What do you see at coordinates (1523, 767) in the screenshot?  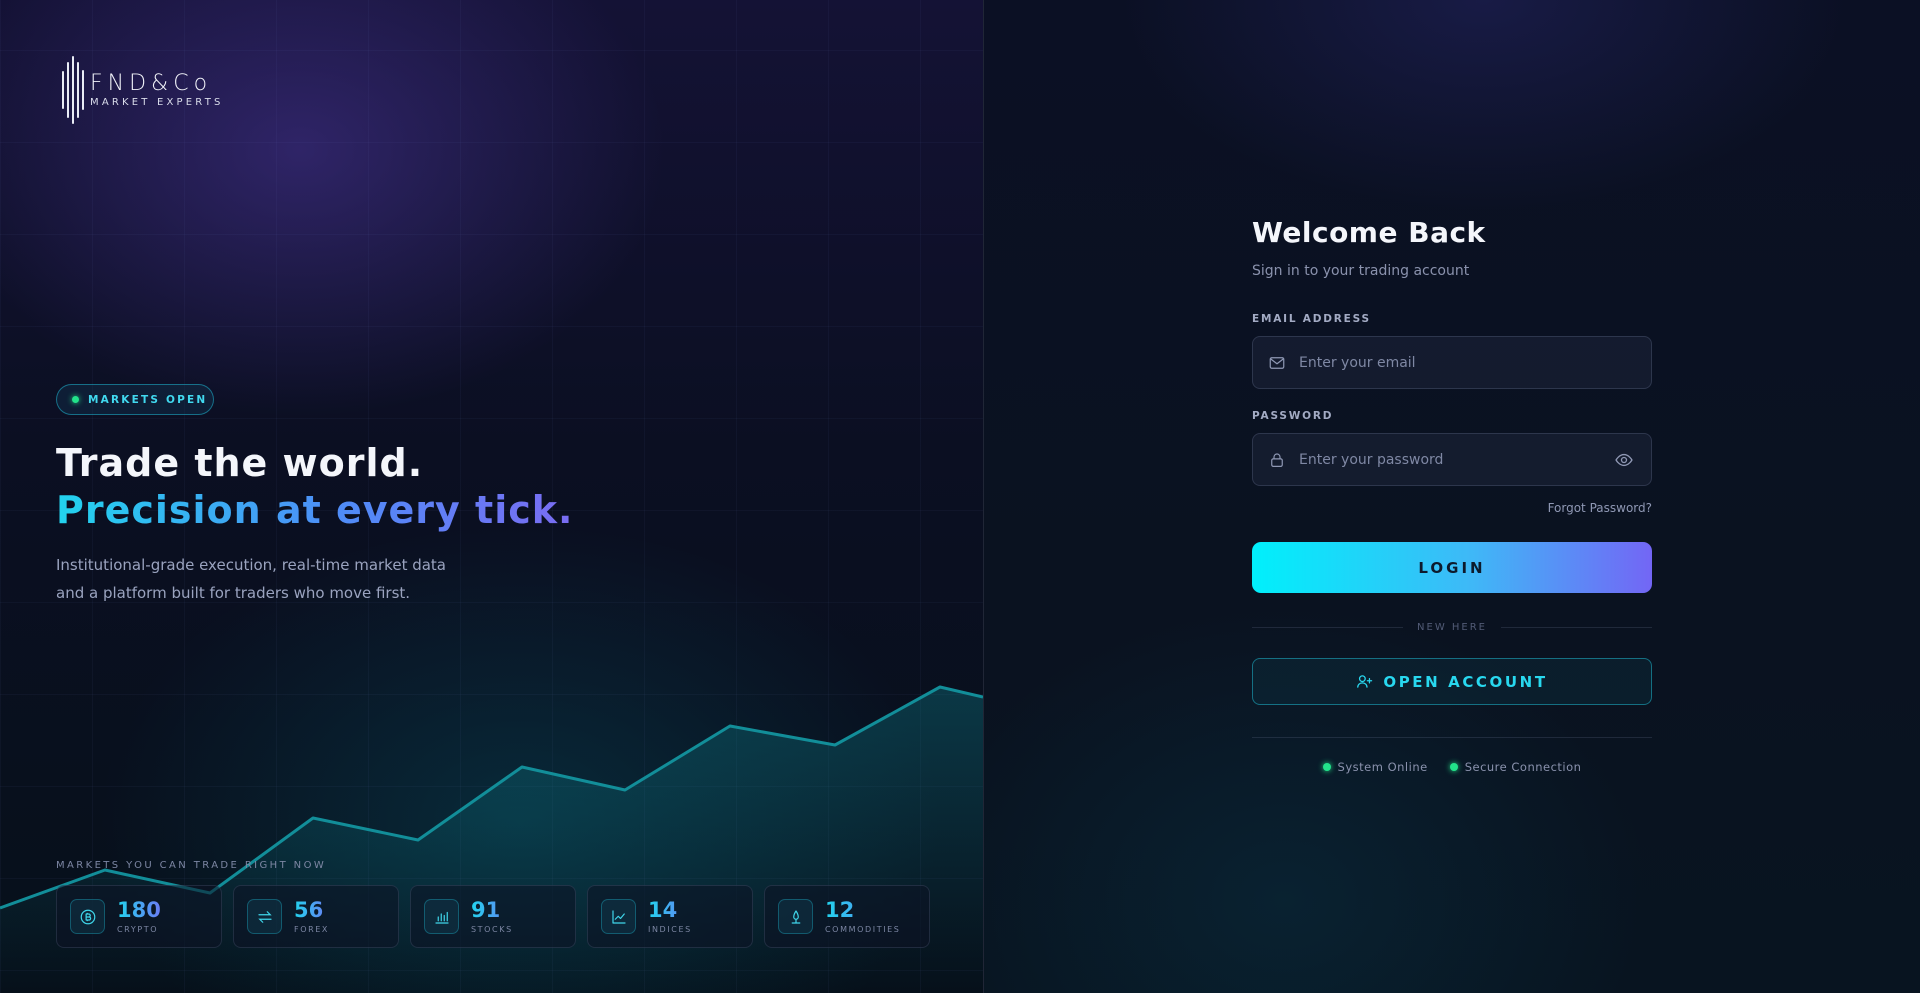 I see `status-text: Secure Connection` at bounding box center [1523, 767].